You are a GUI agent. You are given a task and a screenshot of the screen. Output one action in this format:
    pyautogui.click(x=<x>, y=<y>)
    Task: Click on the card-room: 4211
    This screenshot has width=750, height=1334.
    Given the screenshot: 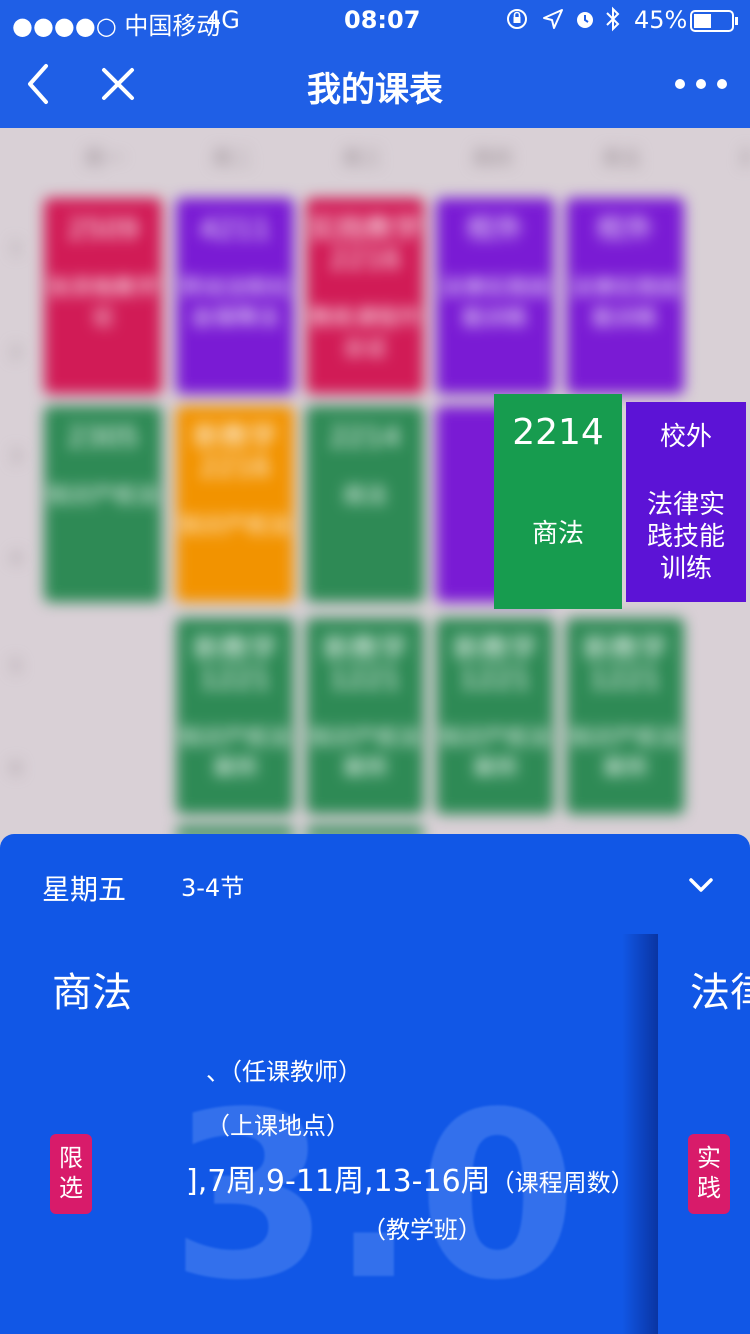 What is the action you would take?
    pyautogui.click(x=235, y=228)
    